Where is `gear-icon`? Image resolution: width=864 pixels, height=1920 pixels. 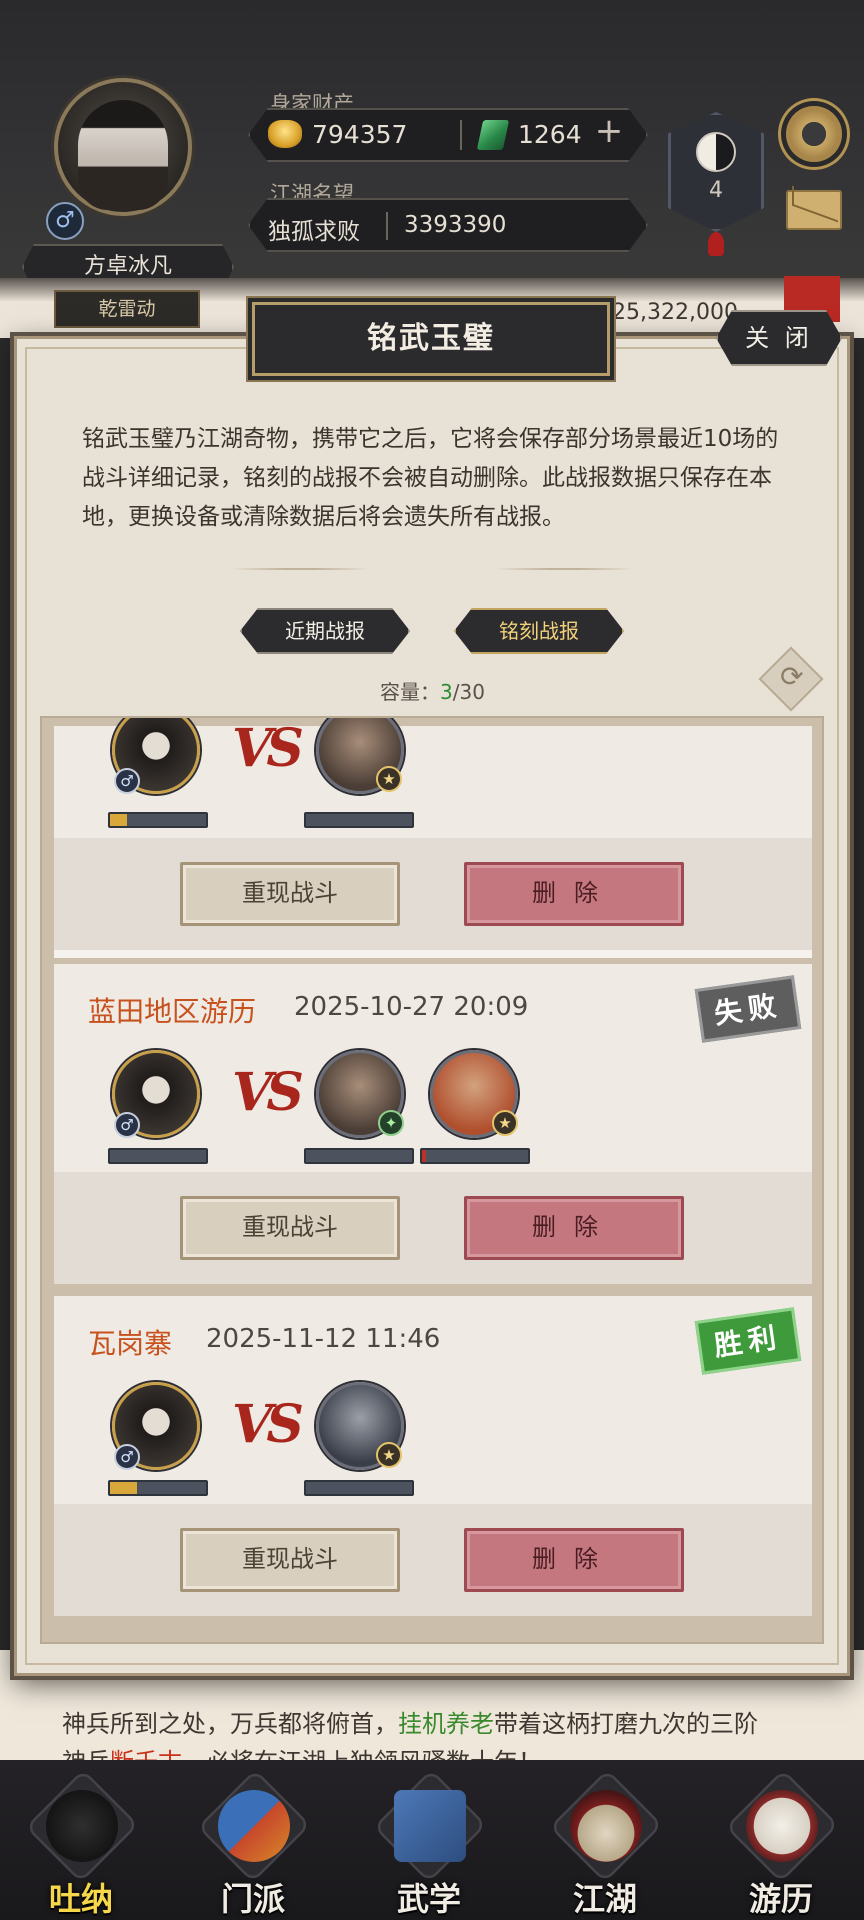
gear-icon is located at coordinates (814, 134).